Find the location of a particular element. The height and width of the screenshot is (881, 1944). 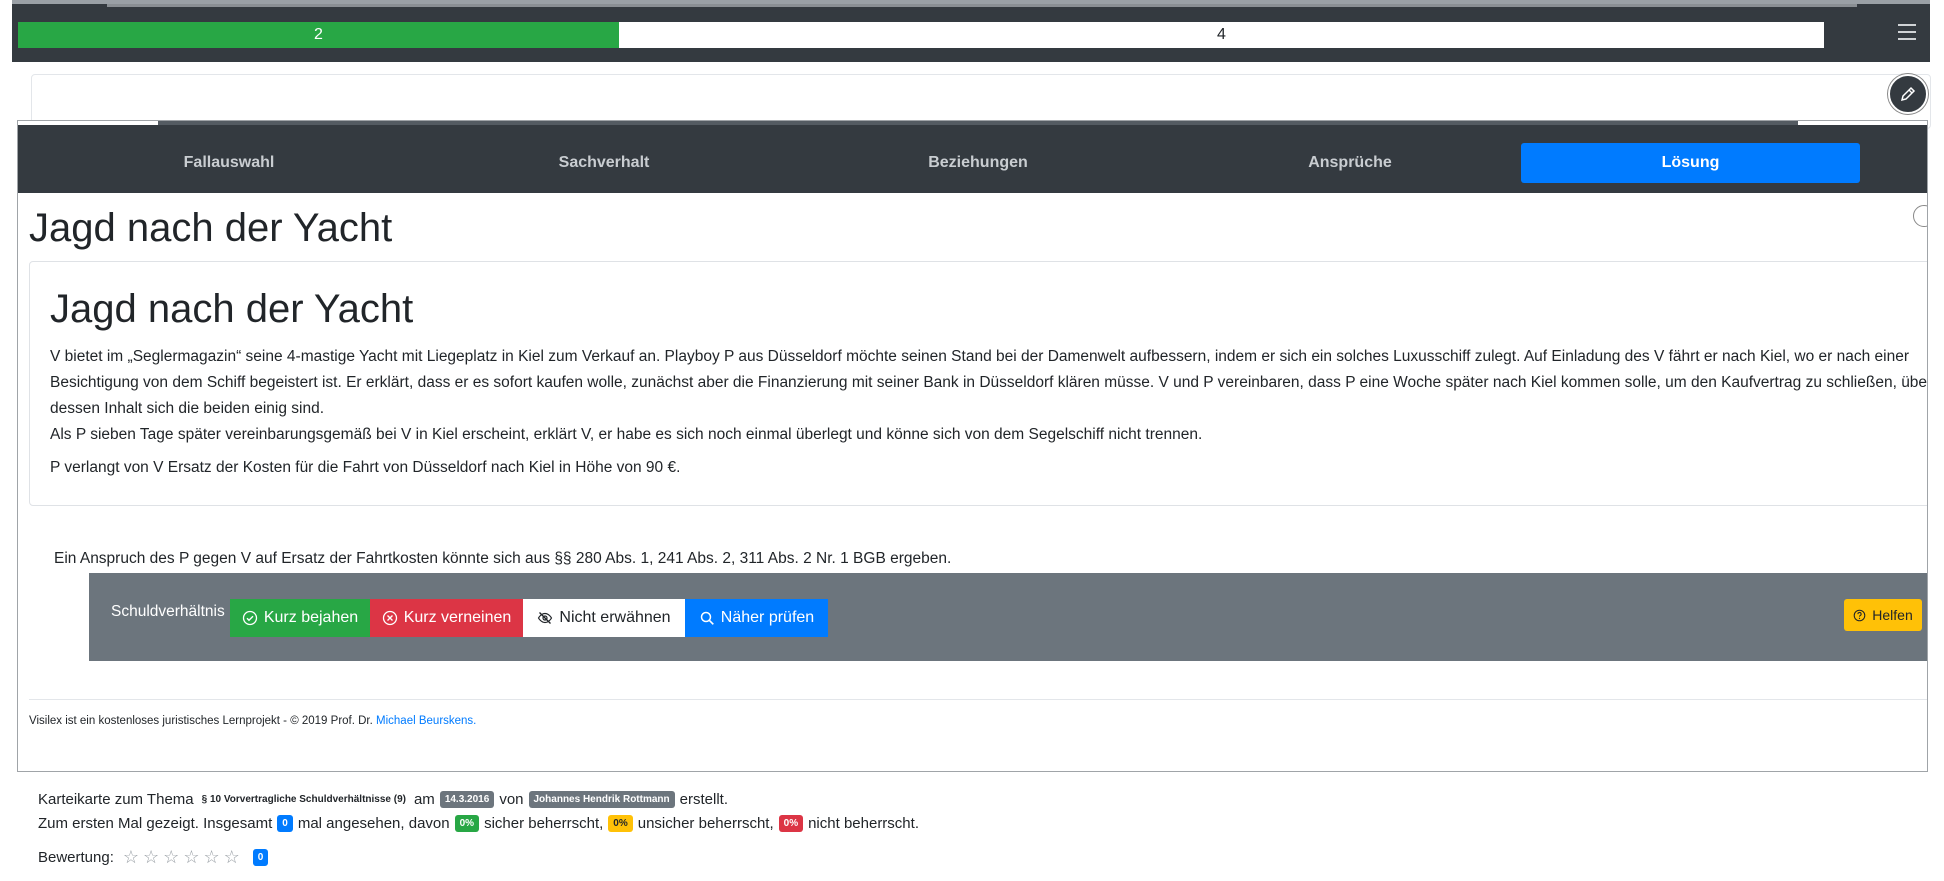

deny-button: Kurz verneinen is located at coordinates (446, 618).